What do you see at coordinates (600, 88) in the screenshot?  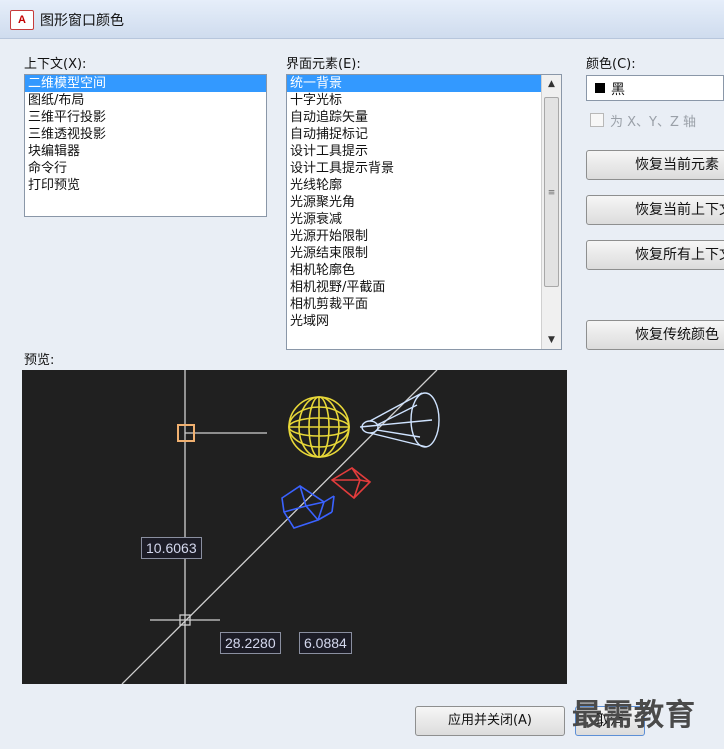 I see `color-swatch` at bounding box center [600, 88].